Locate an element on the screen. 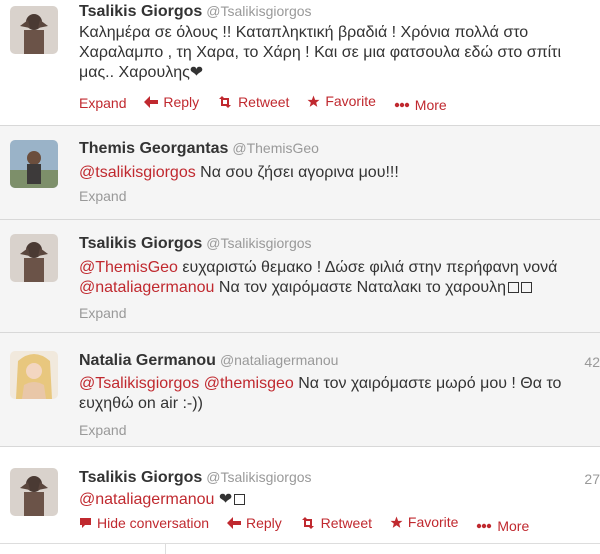 This screenshot has height=554, width=600. author-handle: @ThemisGeo is located at coordinates (275, 148).